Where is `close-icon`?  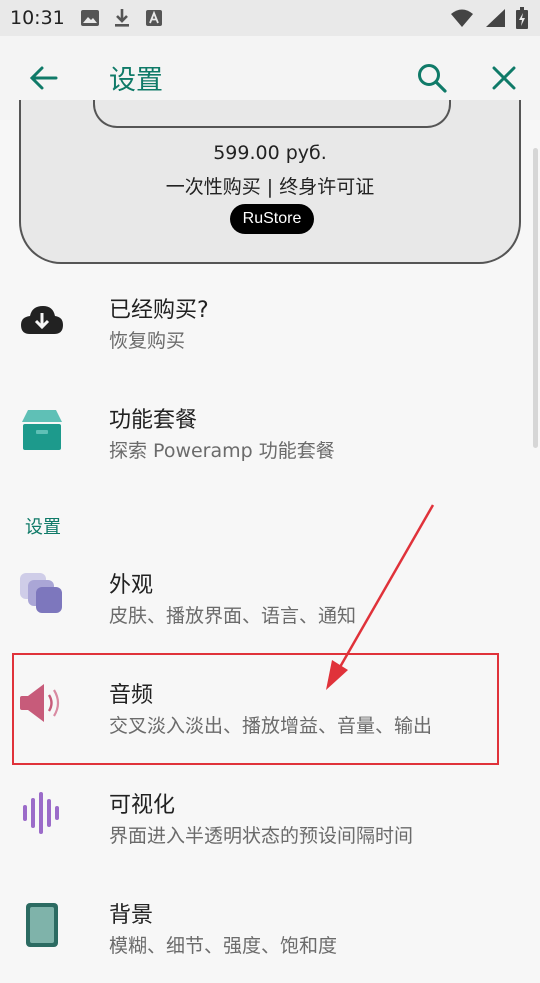
close-icon is located at coordinates (504, 78).